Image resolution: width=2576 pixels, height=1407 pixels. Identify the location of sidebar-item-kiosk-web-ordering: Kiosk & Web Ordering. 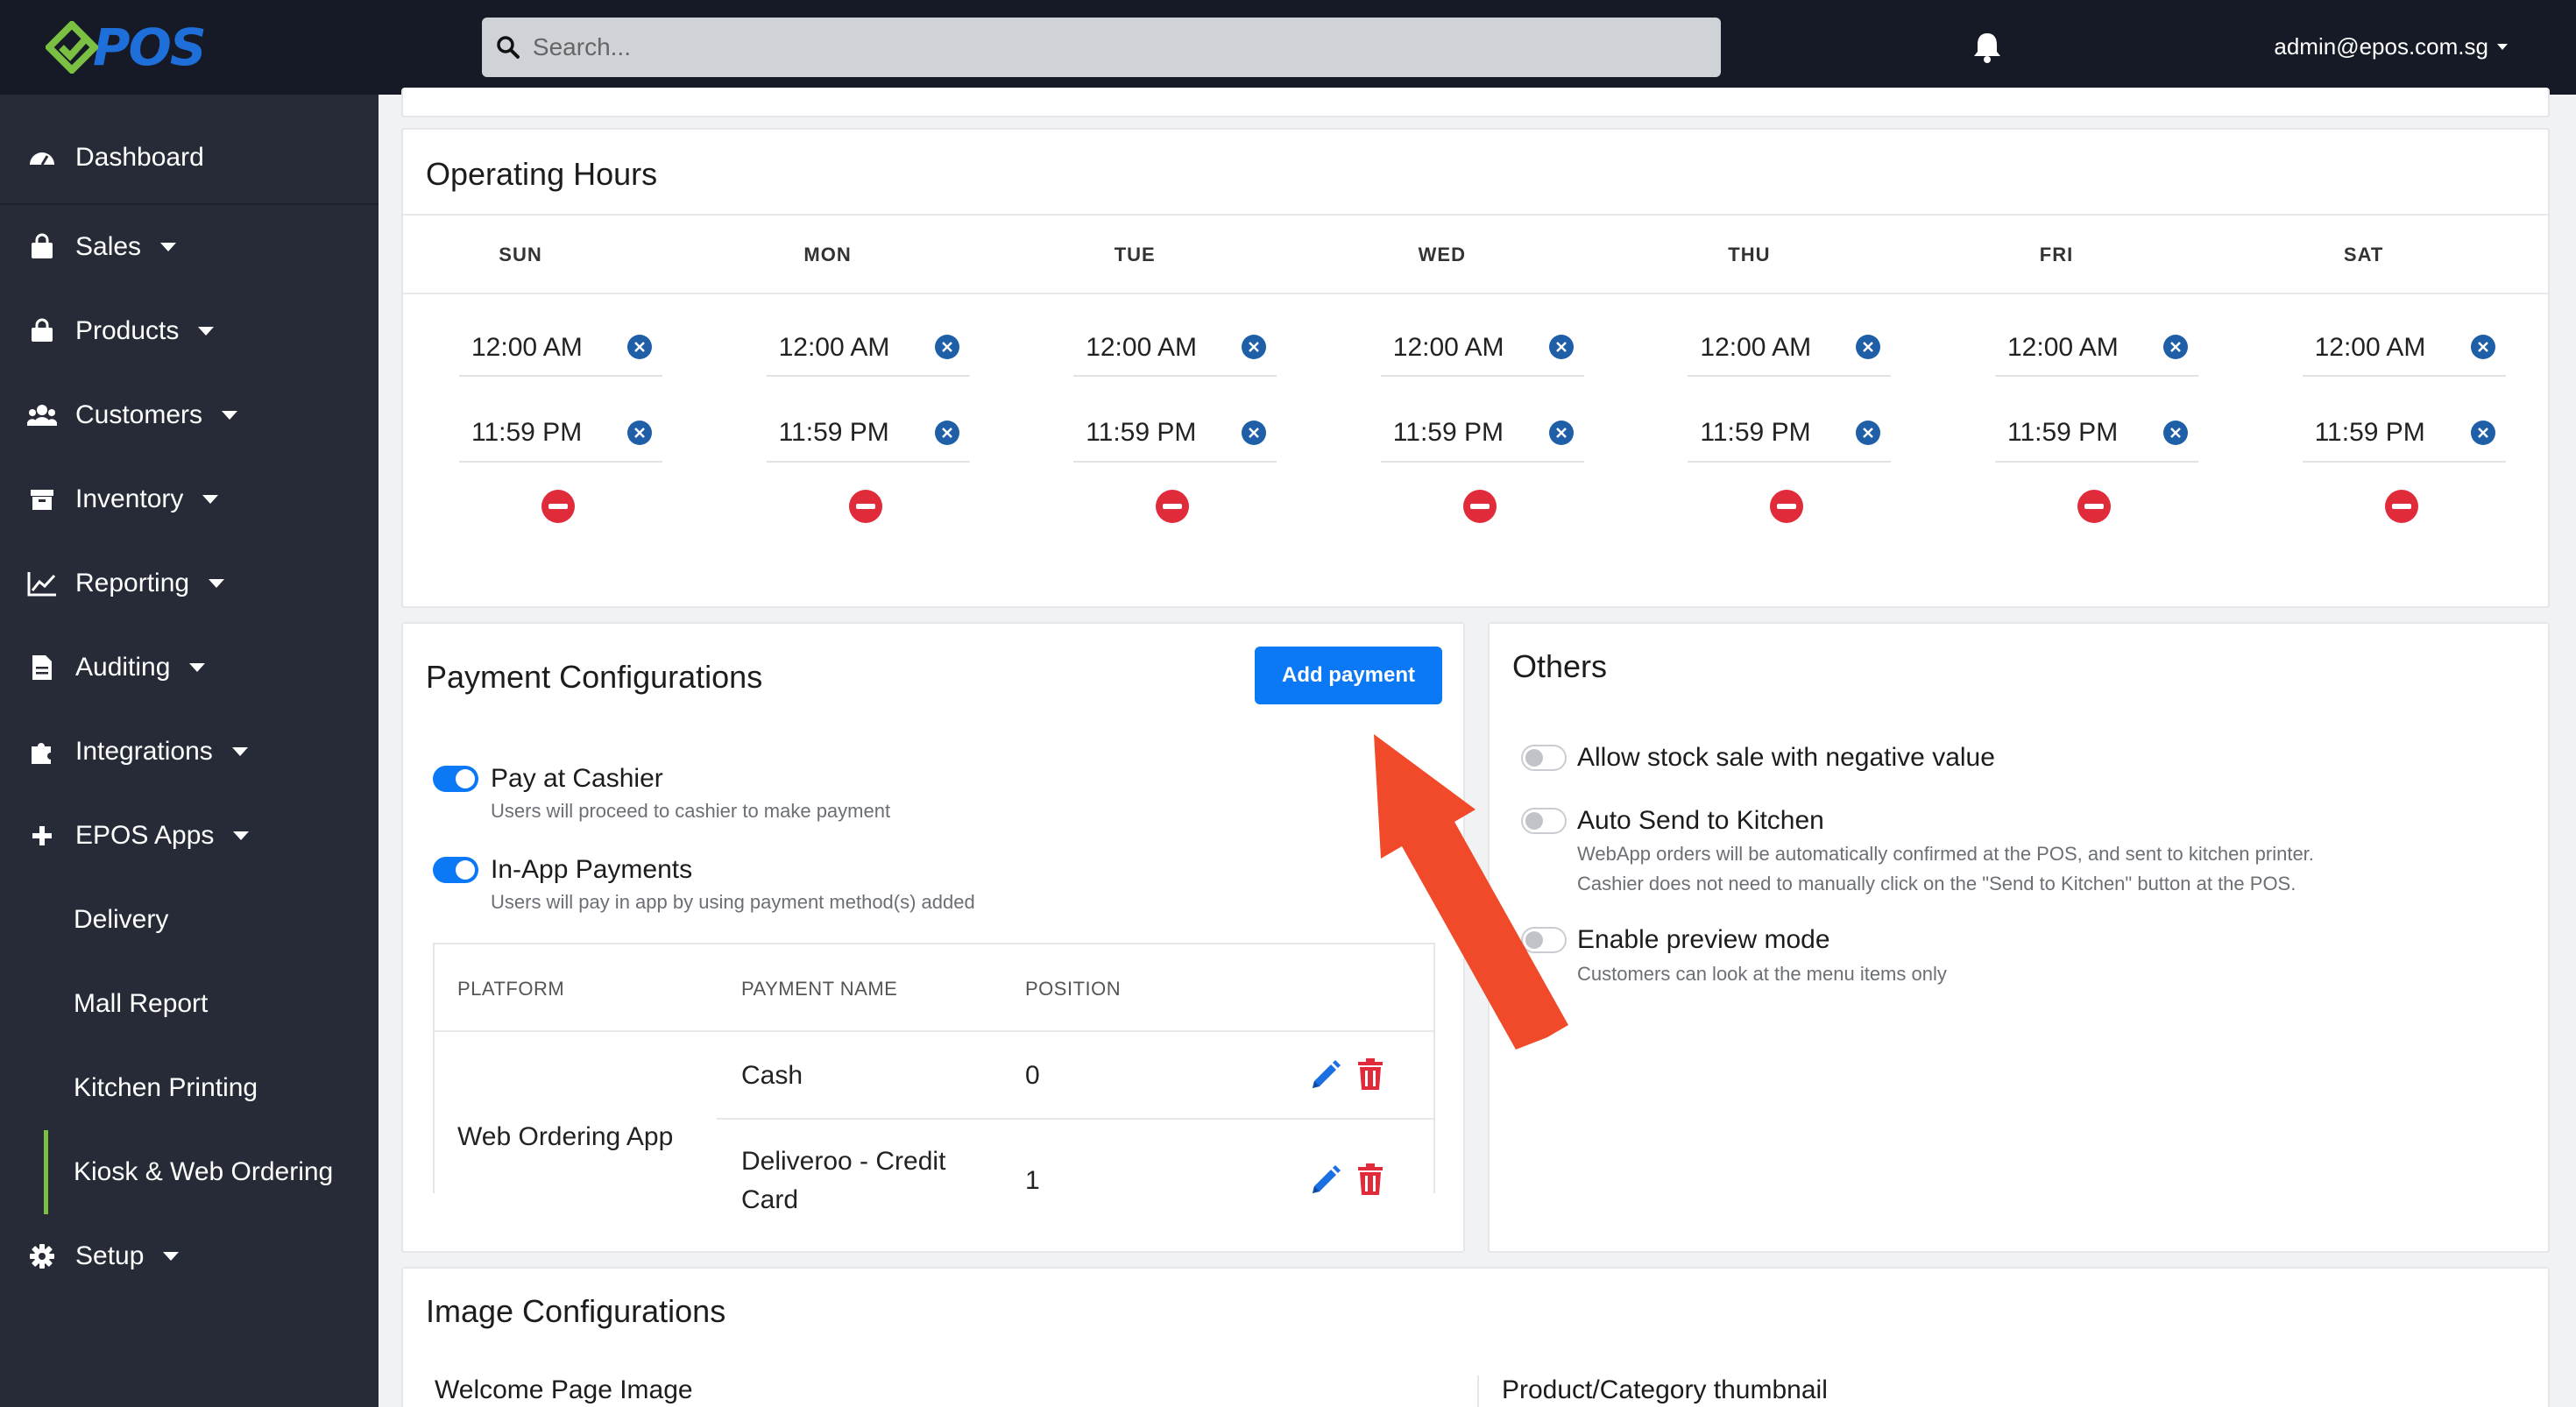
(189, 1172).